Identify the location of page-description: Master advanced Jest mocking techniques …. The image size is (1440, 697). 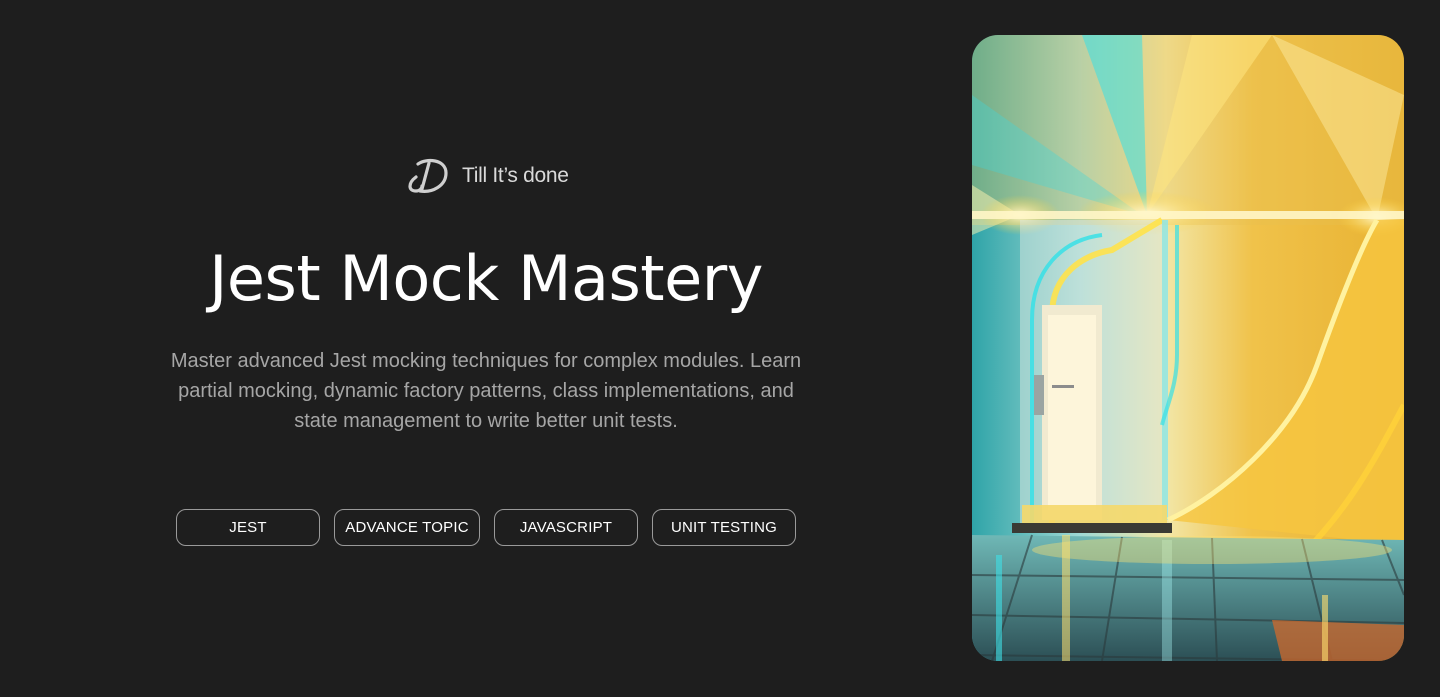
(486, 391).